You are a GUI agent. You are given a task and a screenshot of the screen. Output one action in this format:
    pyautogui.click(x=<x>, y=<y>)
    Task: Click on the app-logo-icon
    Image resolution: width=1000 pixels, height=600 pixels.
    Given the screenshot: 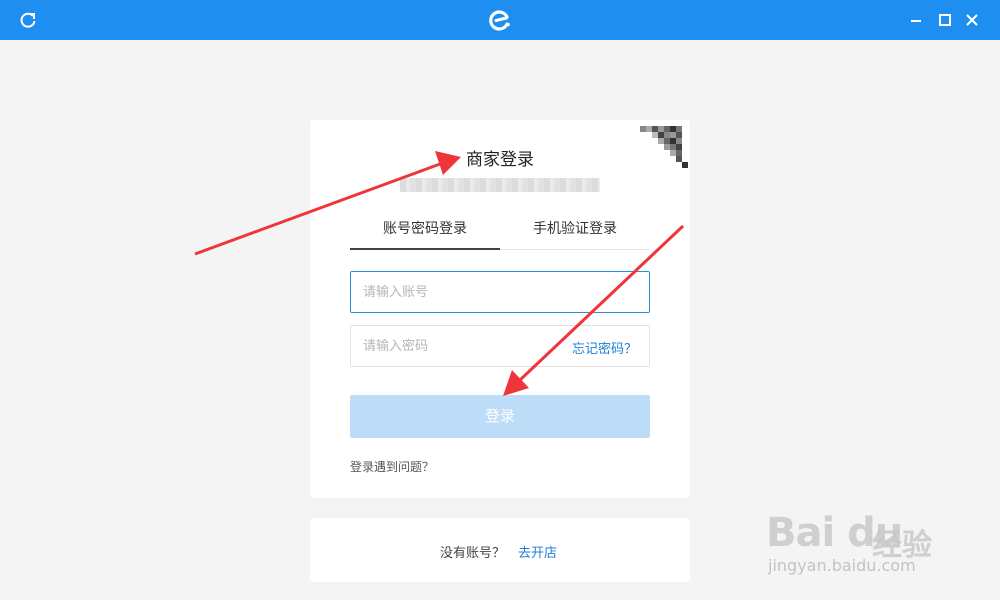 What is the action you would take?
    pyautogui.click(x=499, y=20)
    